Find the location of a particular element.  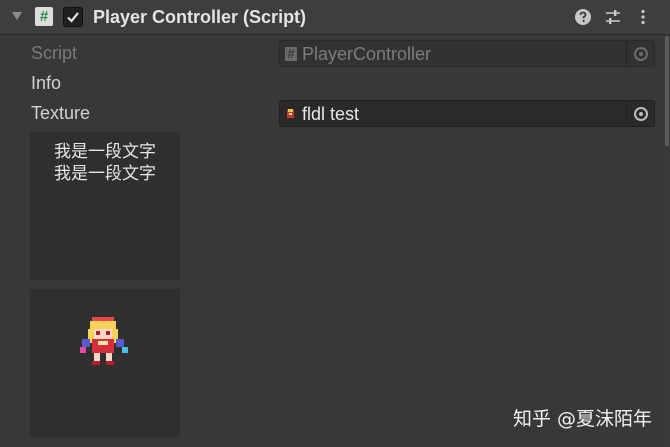

script-label: Script is located at coordinates (54, 53).